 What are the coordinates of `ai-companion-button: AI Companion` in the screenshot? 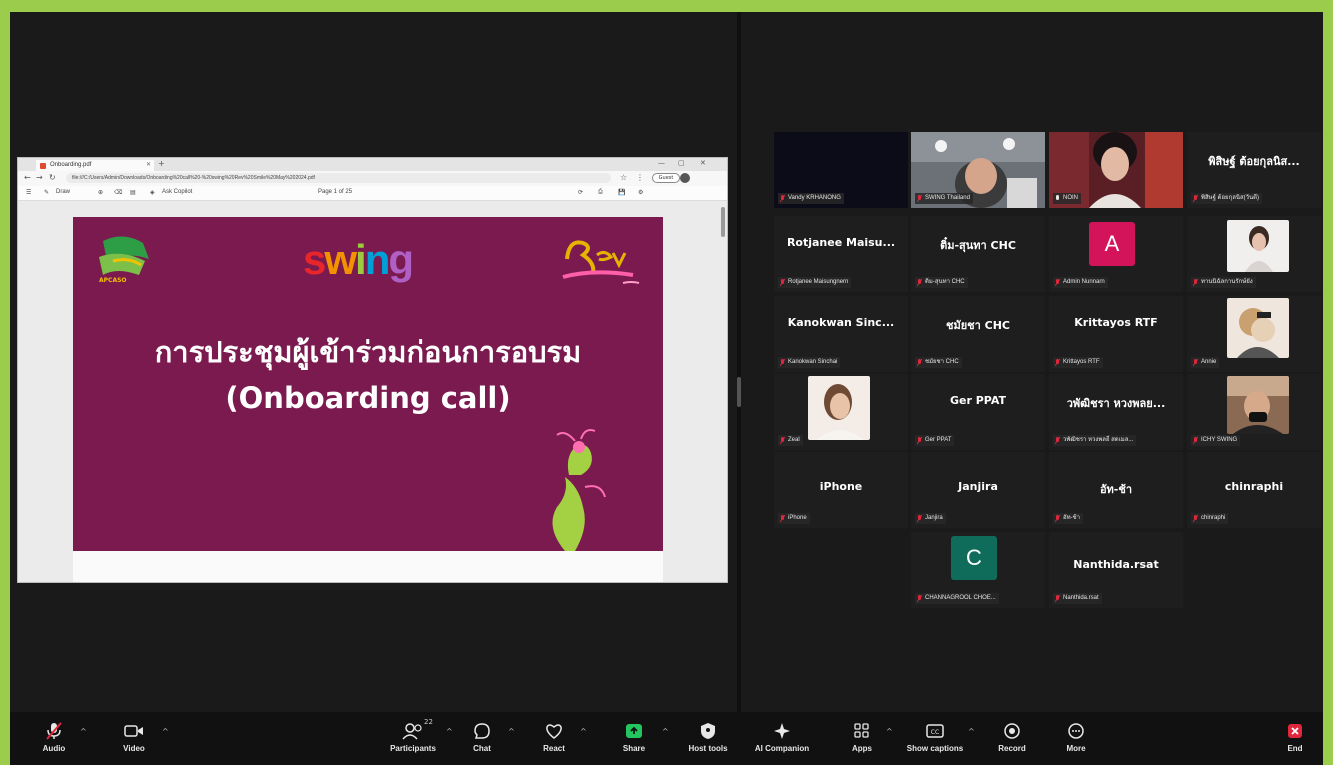 It's located at (782, 741).